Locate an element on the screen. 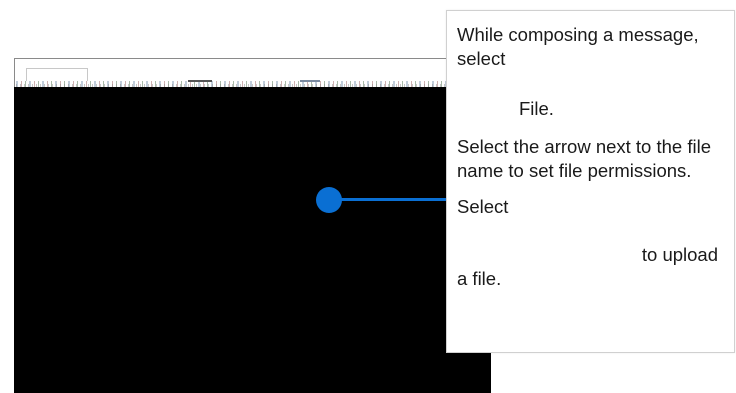 Image resolution: width=736 pixels, height=393 pixels. tooltip-step-3-prefix: Select is located at coordinates (483, 206).